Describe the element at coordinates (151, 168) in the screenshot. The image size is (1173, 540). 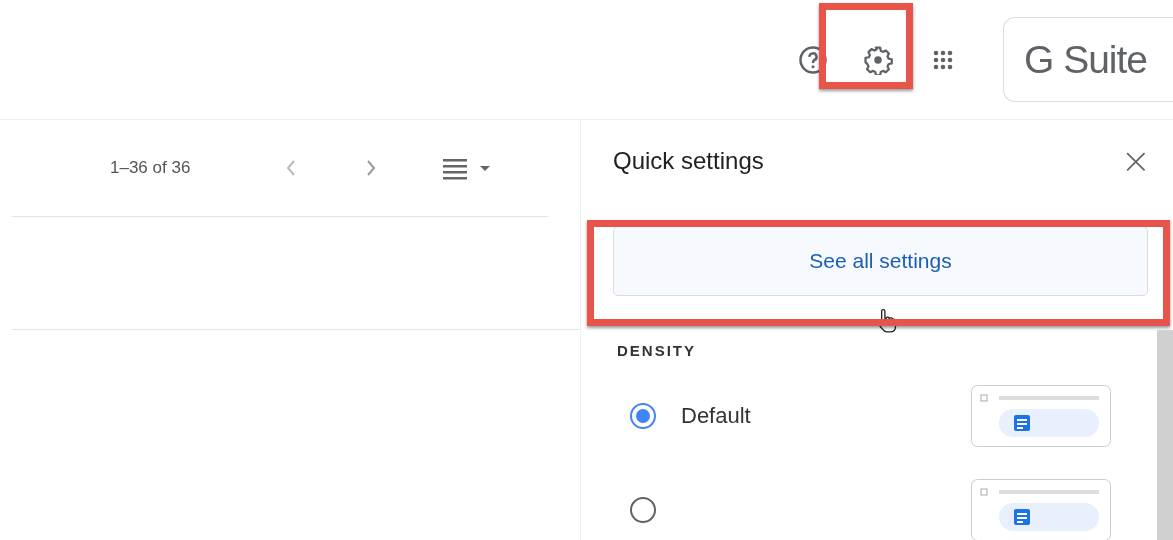
I see `page-range: 1–36 of 36` at that location.